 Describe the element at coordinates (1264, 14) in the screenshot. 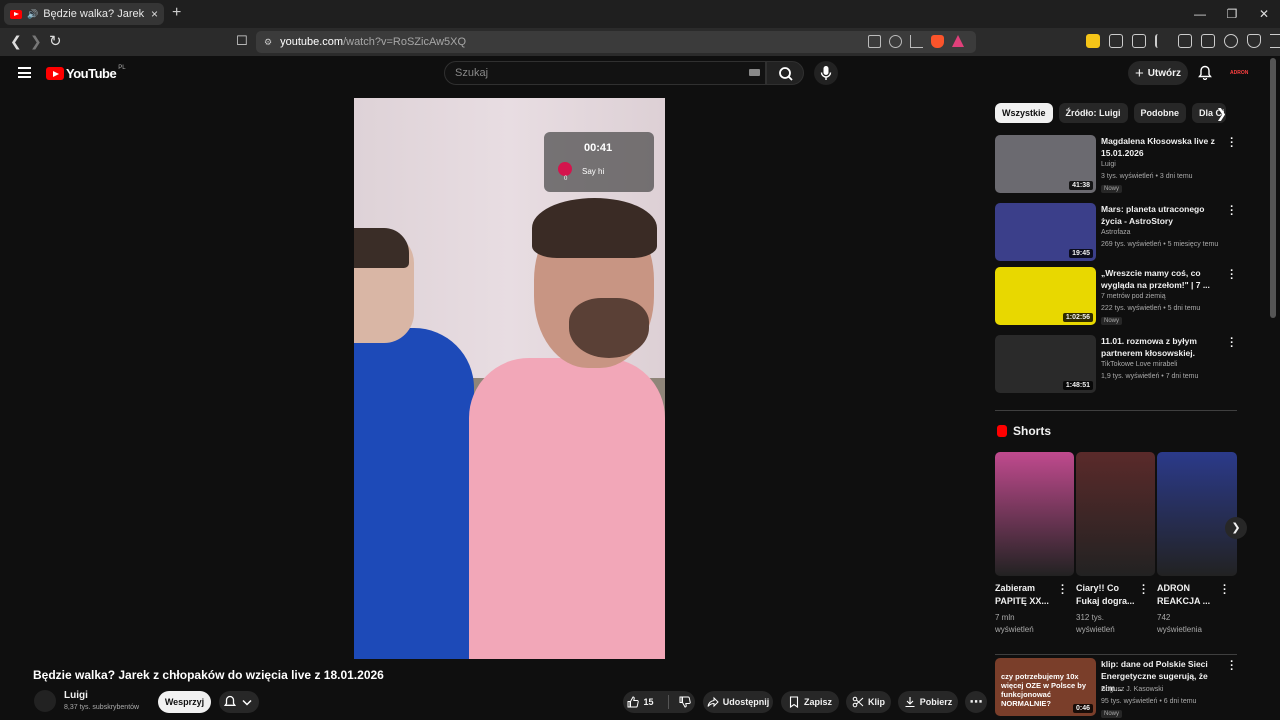

I see `close-window-button: ✕` at that location.